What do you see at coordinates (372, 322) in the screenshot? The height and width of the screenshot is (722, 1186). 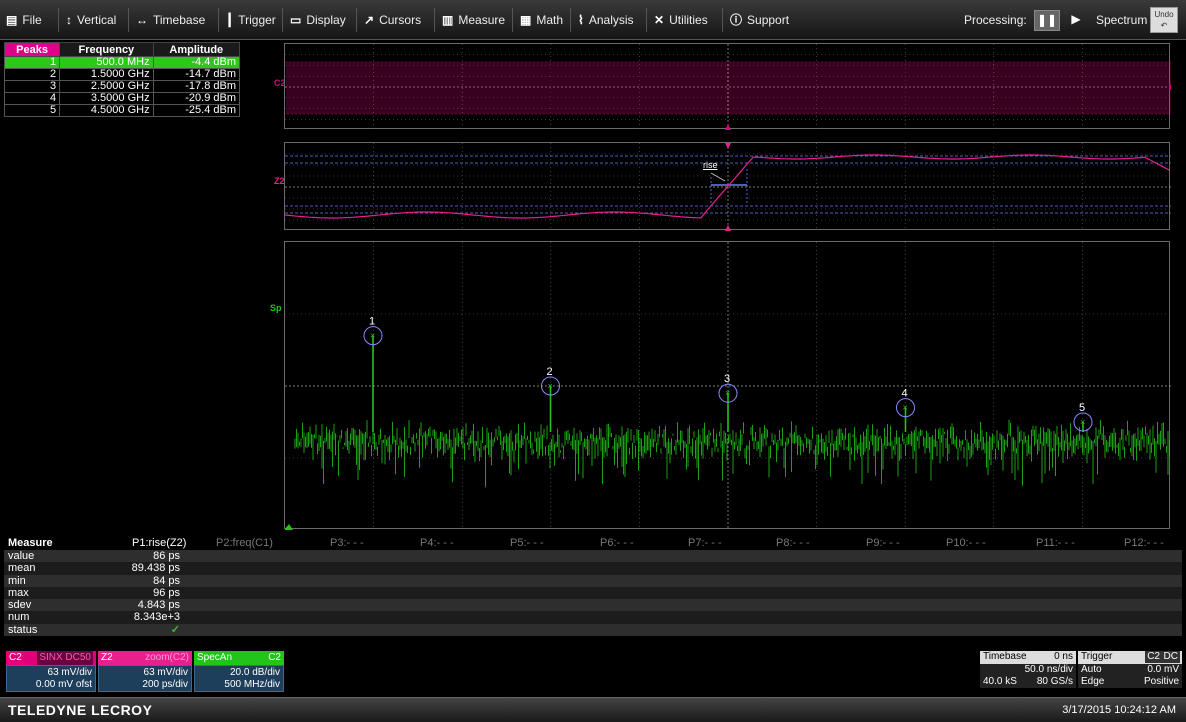 I see `peak-marker-label: 1` at bounding box center [372, 322].